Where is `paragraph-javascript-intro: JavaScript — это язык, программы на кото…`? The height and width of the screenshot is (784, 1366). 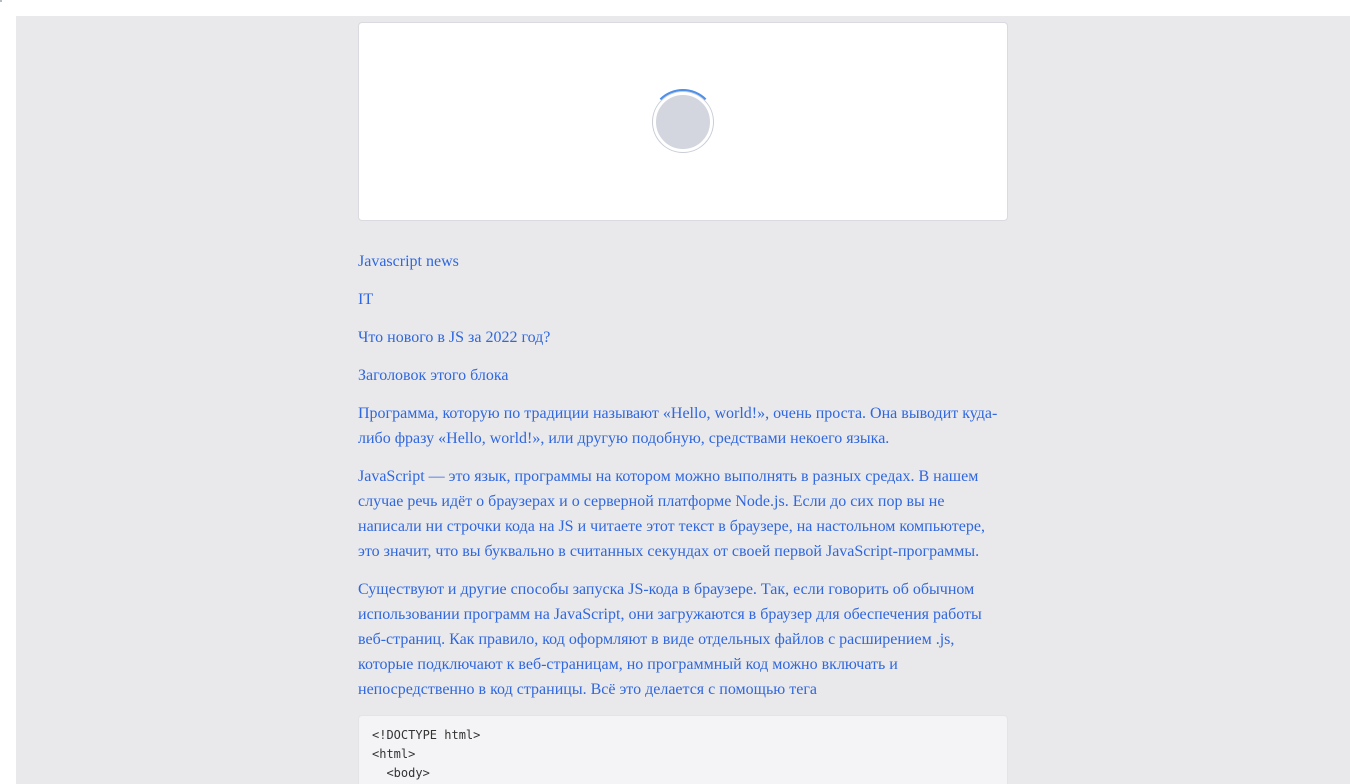
paragraph-javascript-intro: JavaScript — это язык, программы на кото… is located at coordinates (683, 514).